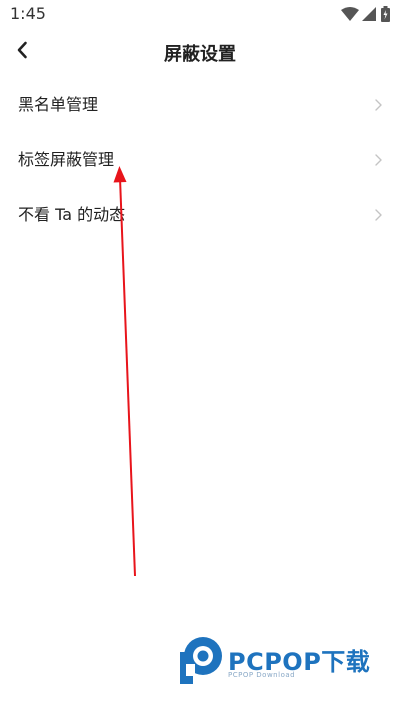  What do you see at coordinates (369, 14) in the screenshot?
I see `cellular-signal-icon` at bounding box center [369, 14].